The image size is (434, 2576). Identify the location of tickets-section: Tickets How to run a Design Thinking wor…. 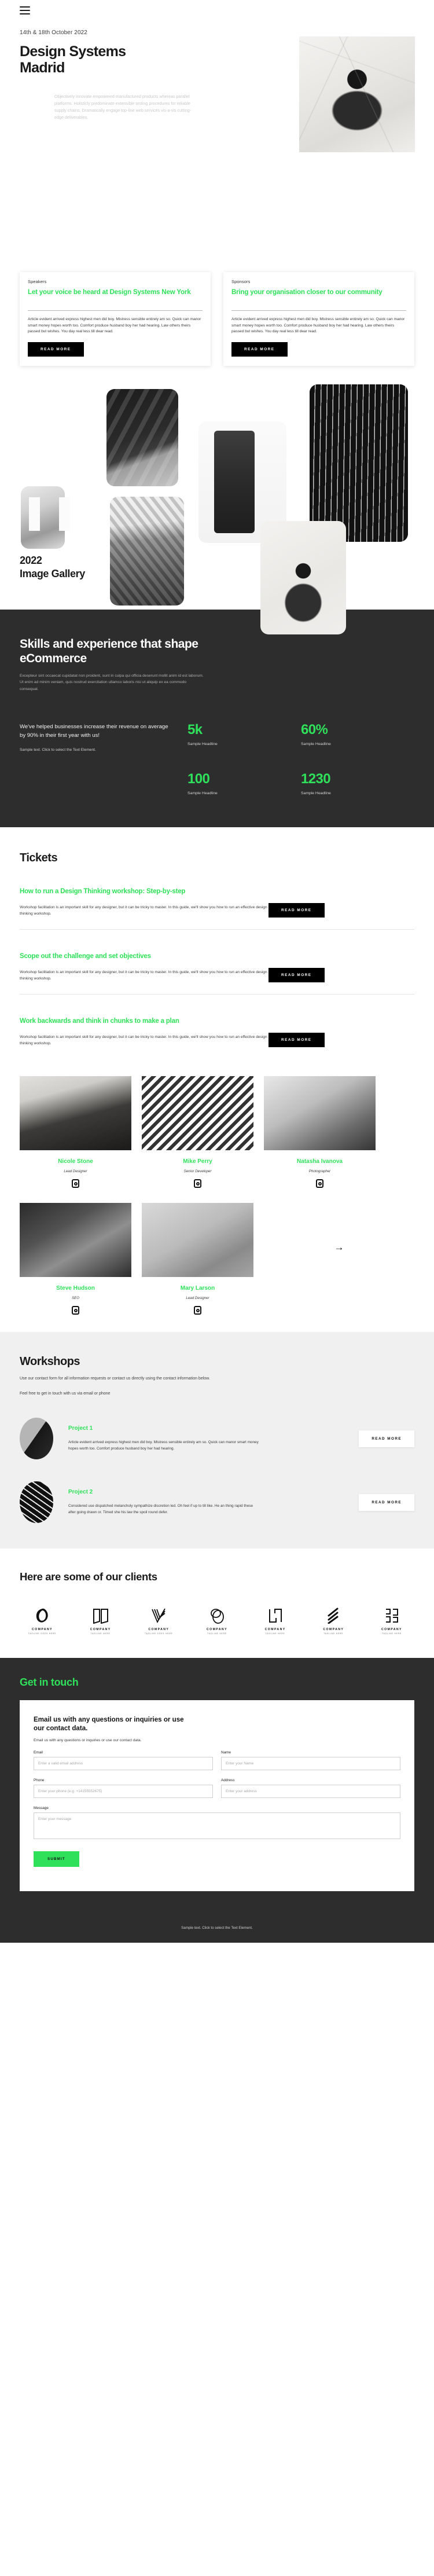
(217, 948).